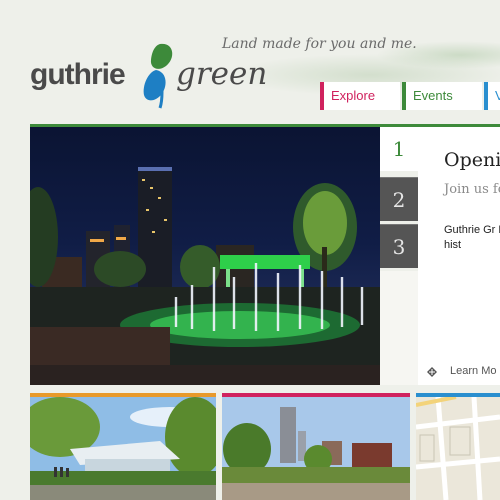  I want to click on slide-tabs: 1 2 3, so click(399, 256).